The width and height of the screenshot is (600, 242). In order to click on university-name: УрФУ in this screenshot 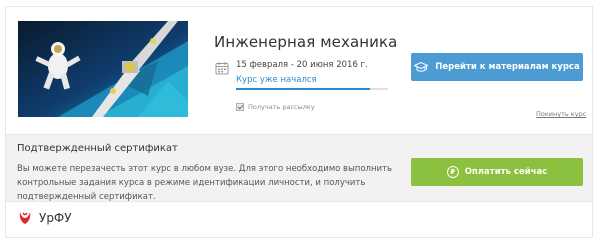, I will do `click(55, 218)`.